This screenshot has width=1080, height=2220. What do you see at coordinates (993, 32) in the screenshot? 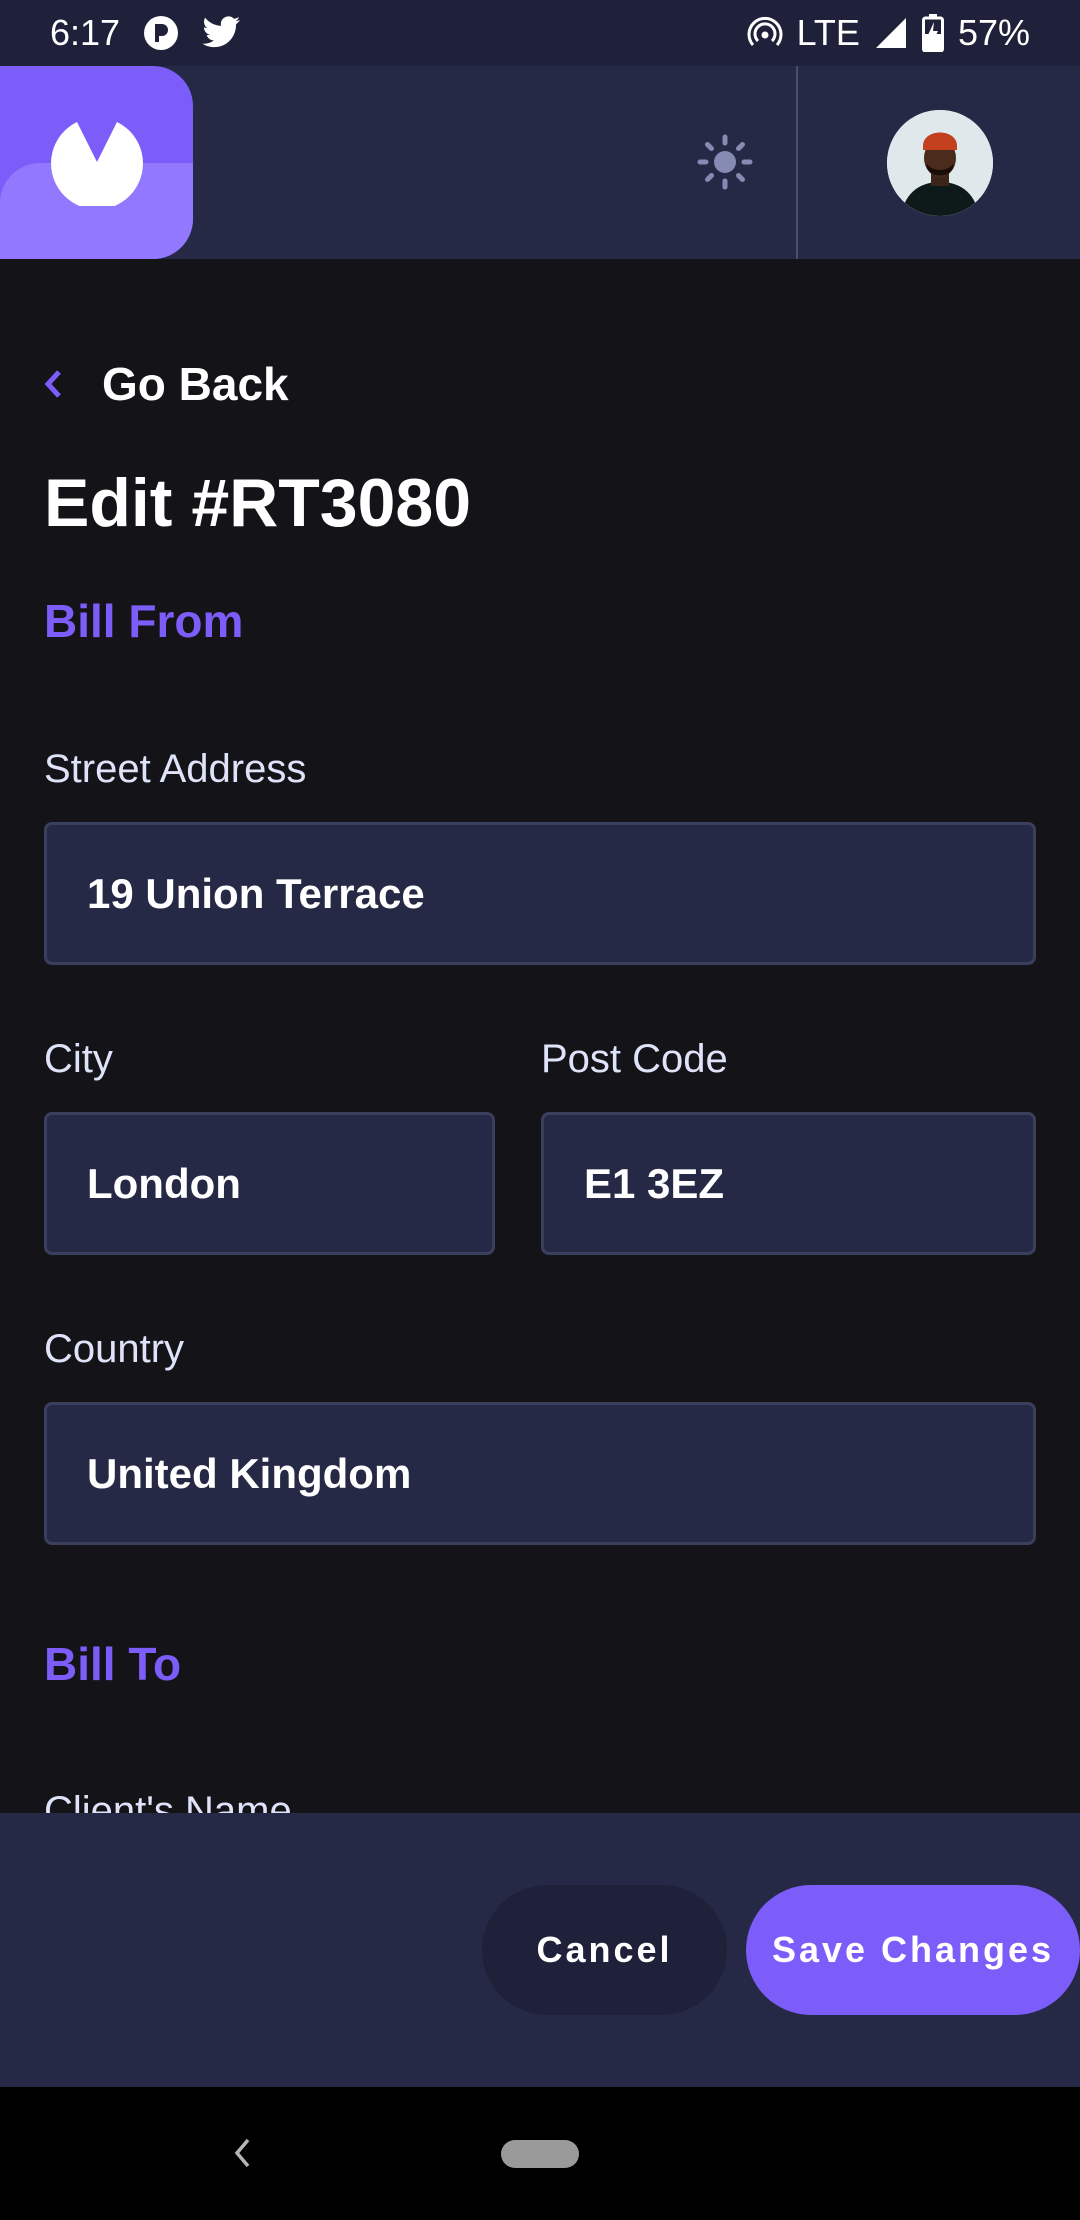
I see `battery-level: 57%` at bounding box center [993, 32].